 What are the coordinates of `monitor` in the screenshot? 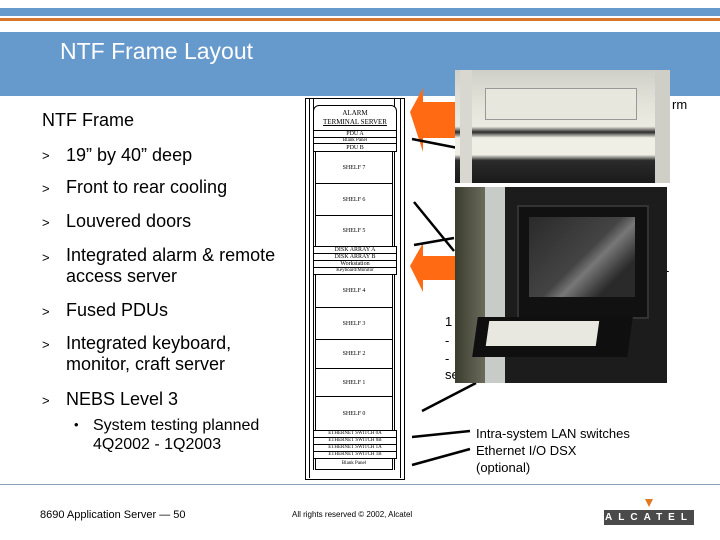 It's located at (583, 262).